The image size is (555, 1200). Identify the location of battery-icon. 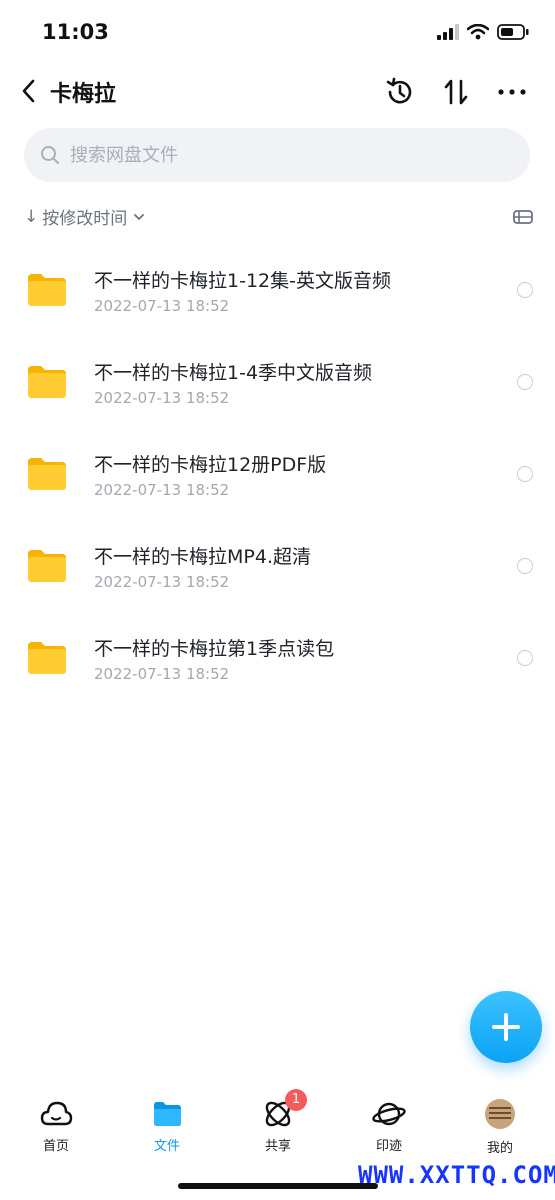
(513, 32).